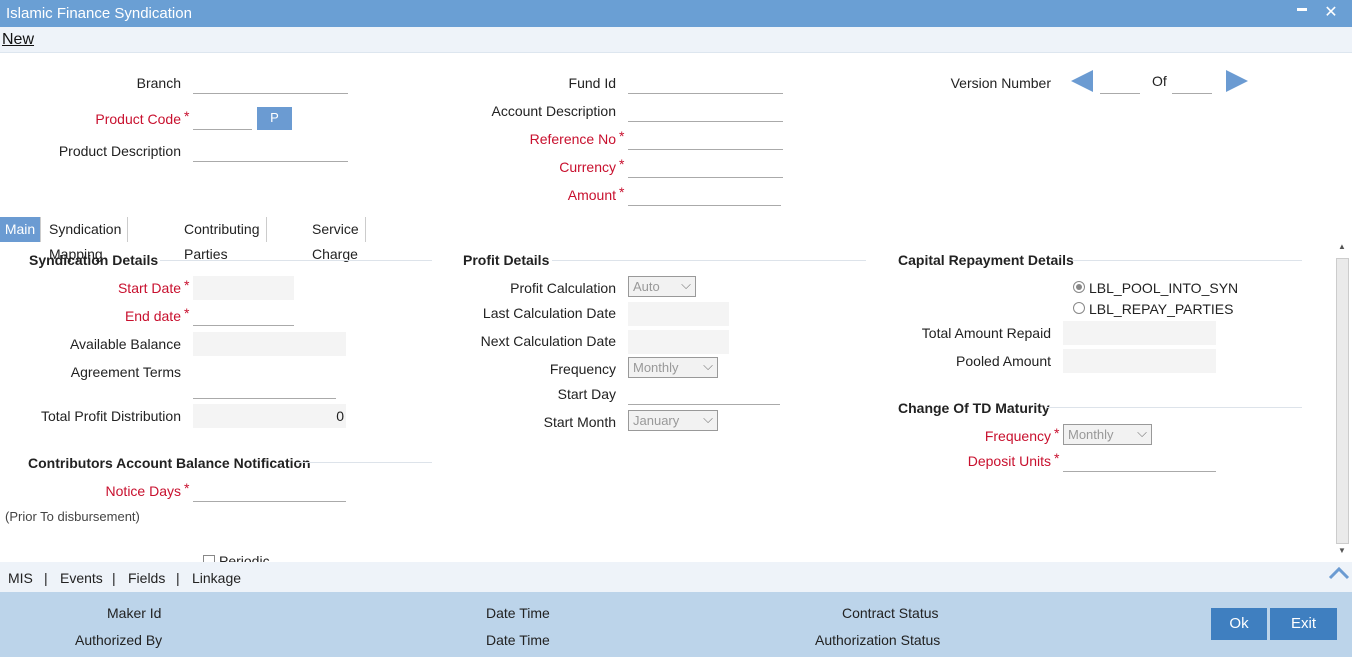  Describe the element at coordinates (1139, 333) in the screenshot. I see `total-amount-repaid-input` at that location.